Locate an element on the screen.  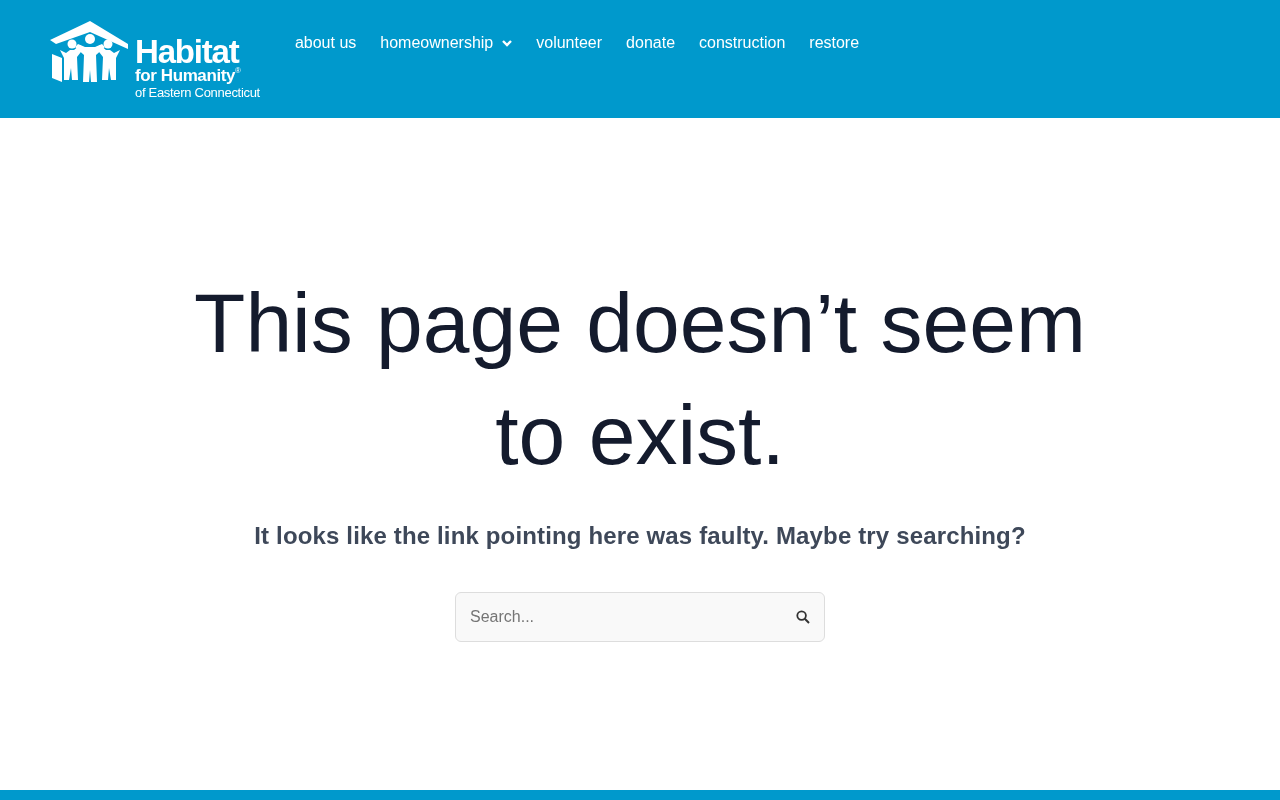
nav-link: homeownership is located at coordinates (446, 43).